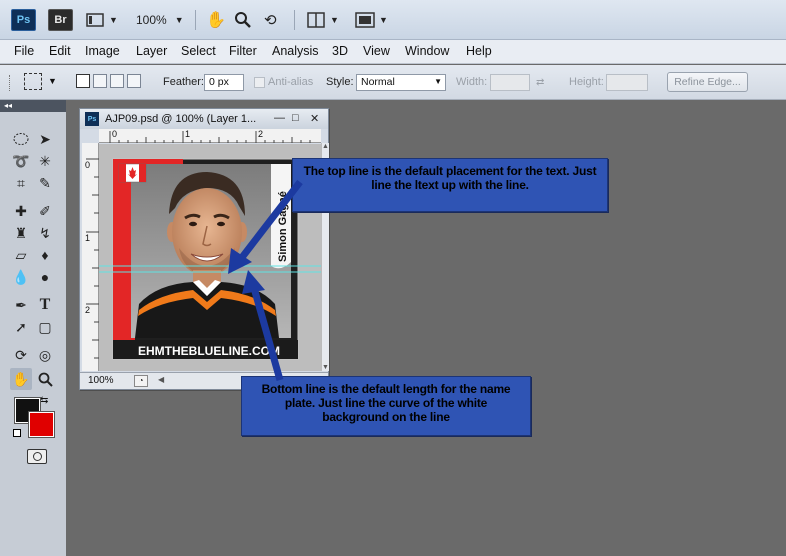  Describe the element at coordinates (100, 81) in the screenshot. I see `add-selection-button` at that location.